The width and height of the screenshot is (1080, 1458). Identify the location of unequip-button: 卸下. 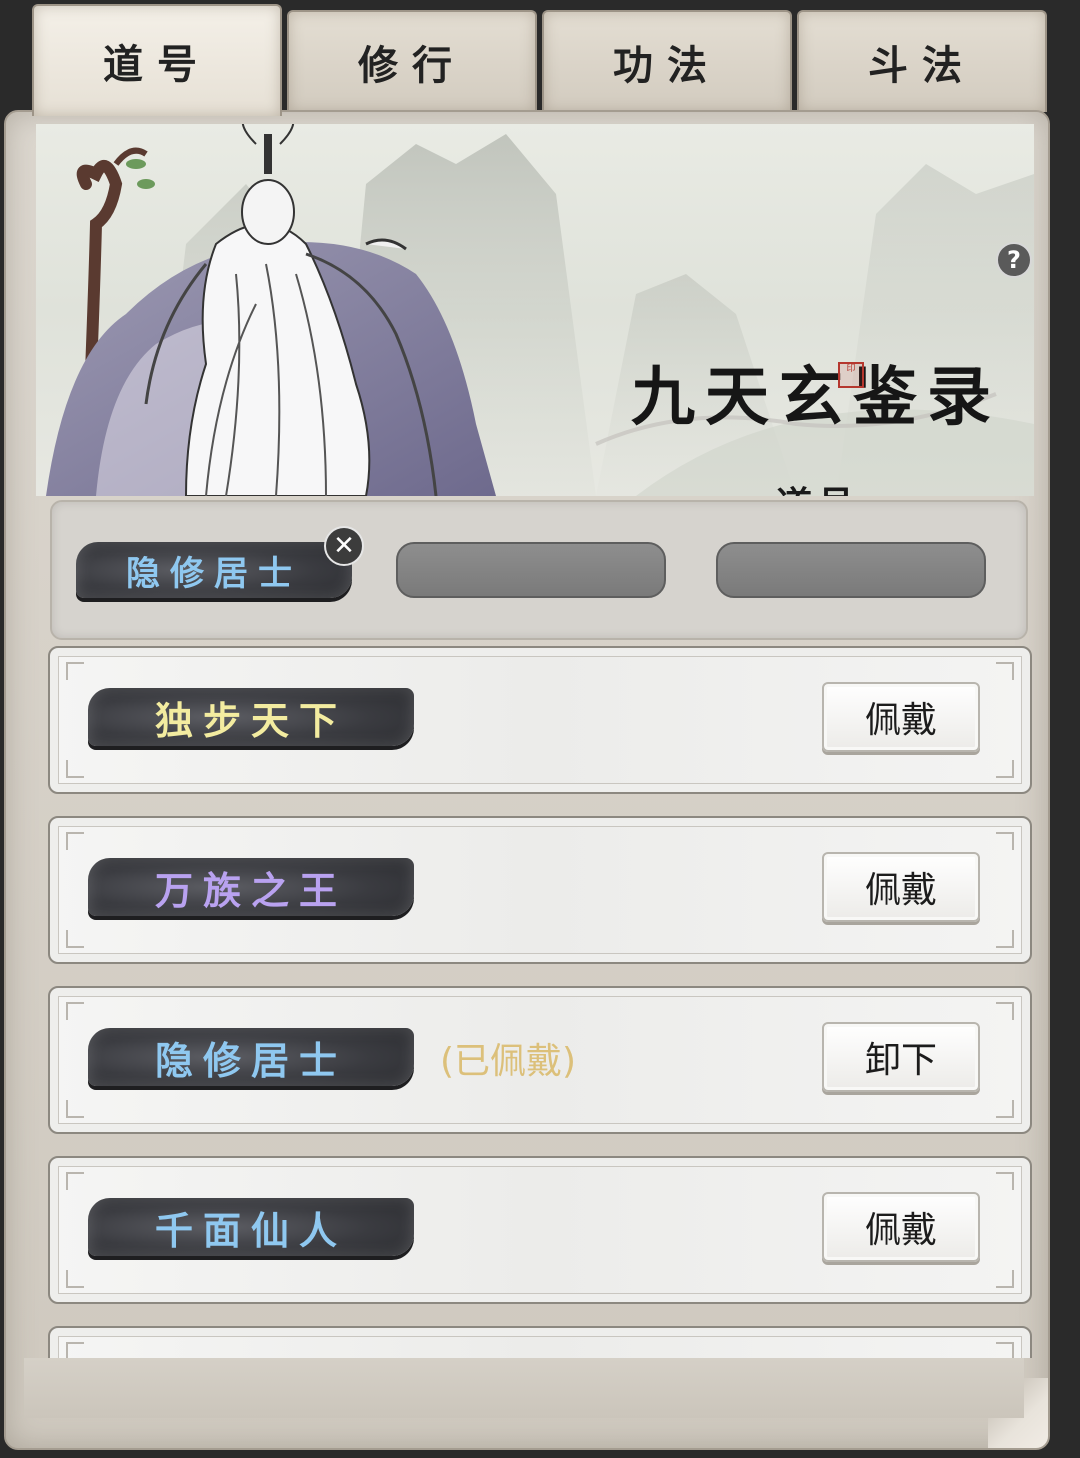
(901, 1057).